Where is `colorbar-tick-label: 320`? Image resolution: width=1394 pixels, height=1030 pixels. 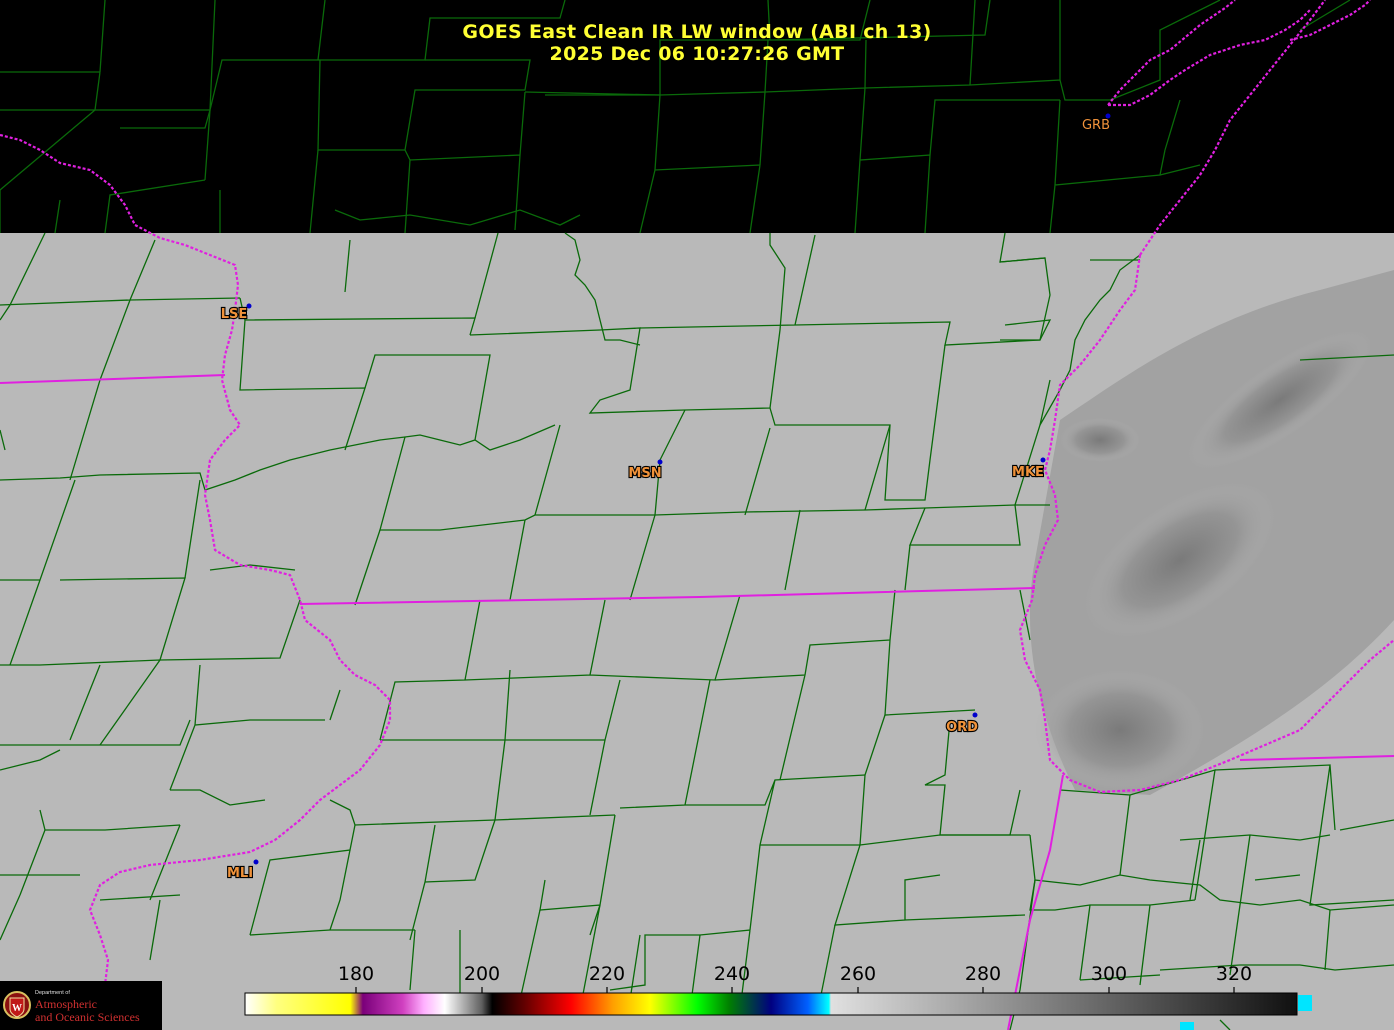 colorbar-tick-label: 320 is located at coordinates (1234, 974).